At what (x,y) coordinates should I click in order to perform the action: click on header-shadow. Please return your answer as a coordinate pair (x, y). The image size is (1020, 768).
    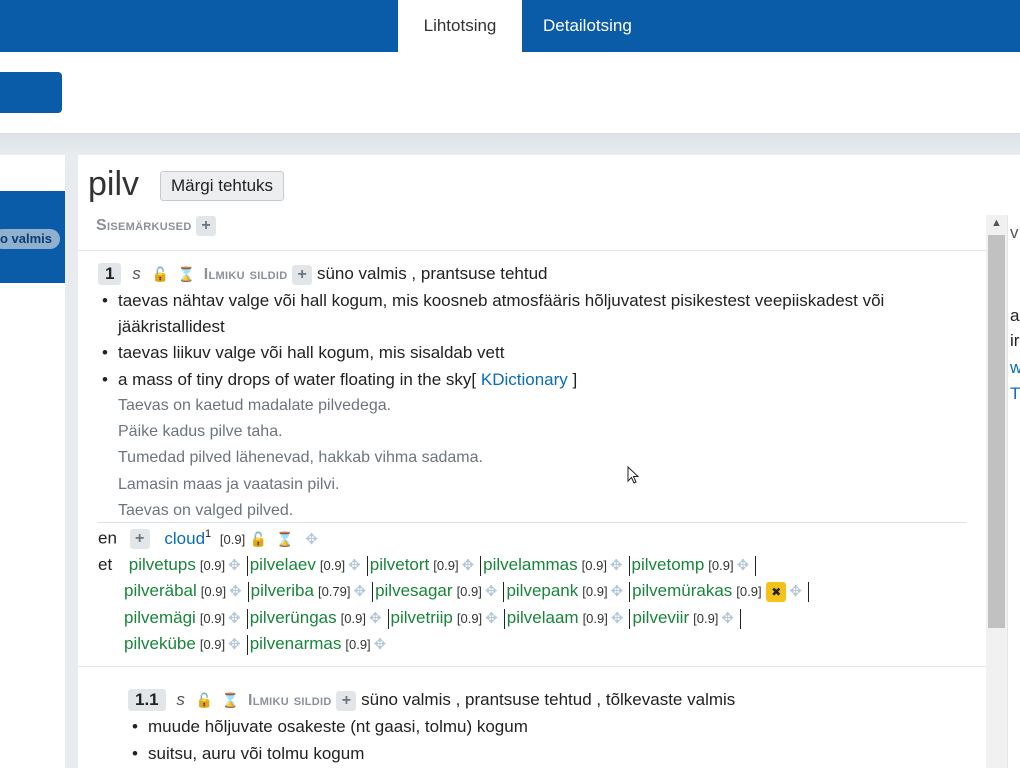
    Looking at the image, I should click on (510, 145).